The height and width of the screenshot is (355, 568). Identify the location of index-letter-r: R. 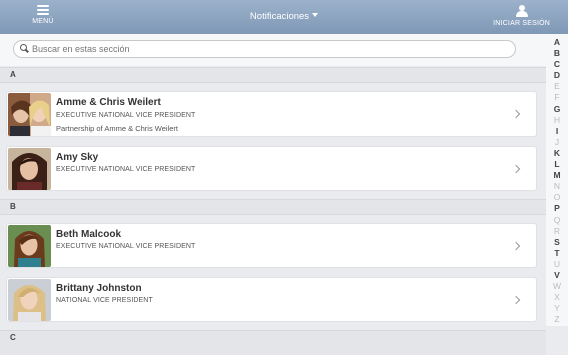
(557, 231).